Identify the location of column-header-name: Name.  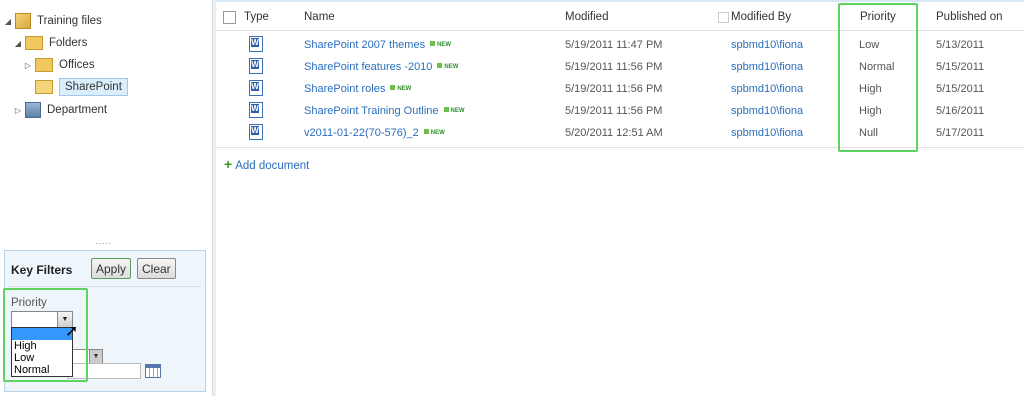
(319, 17).